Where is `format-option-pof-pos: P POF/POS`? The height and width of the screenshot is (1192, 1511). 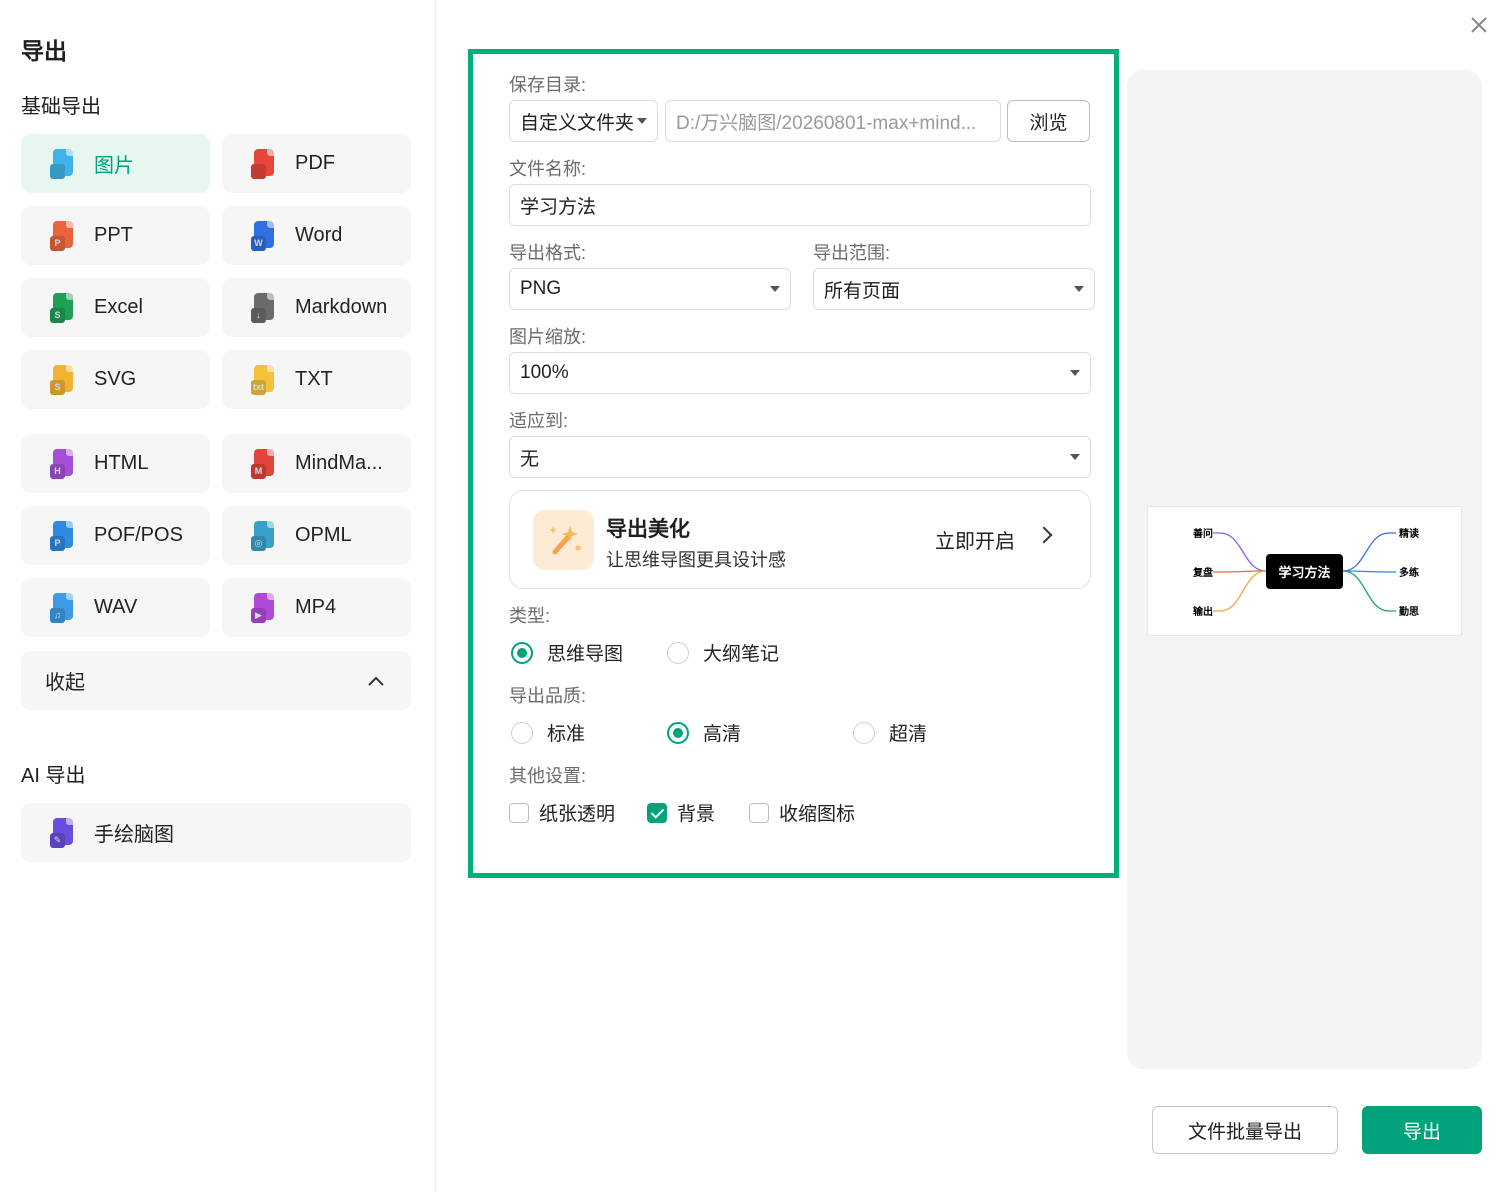
format-option-pof-pos: P POF/POS is located at coordinates (115, 535).